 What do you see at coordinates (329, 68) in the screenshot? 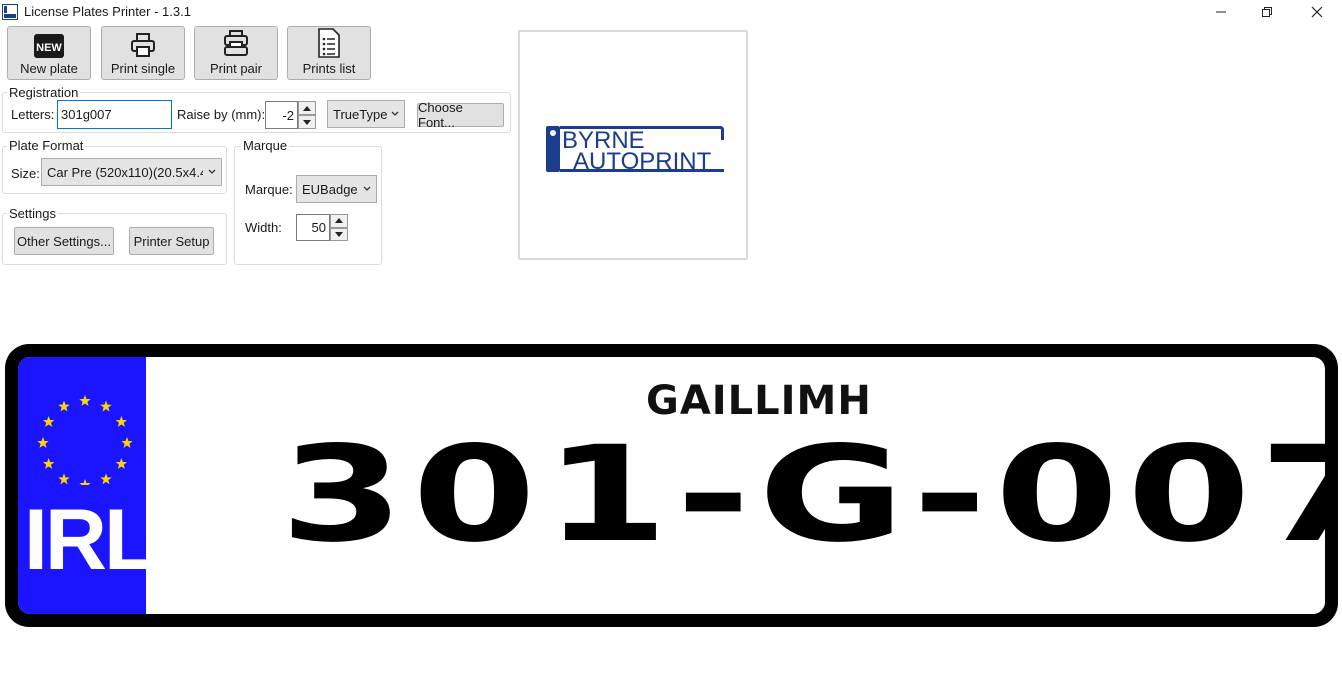
I see `prints-list-label: Prints list` at bounding box center [329, 68].